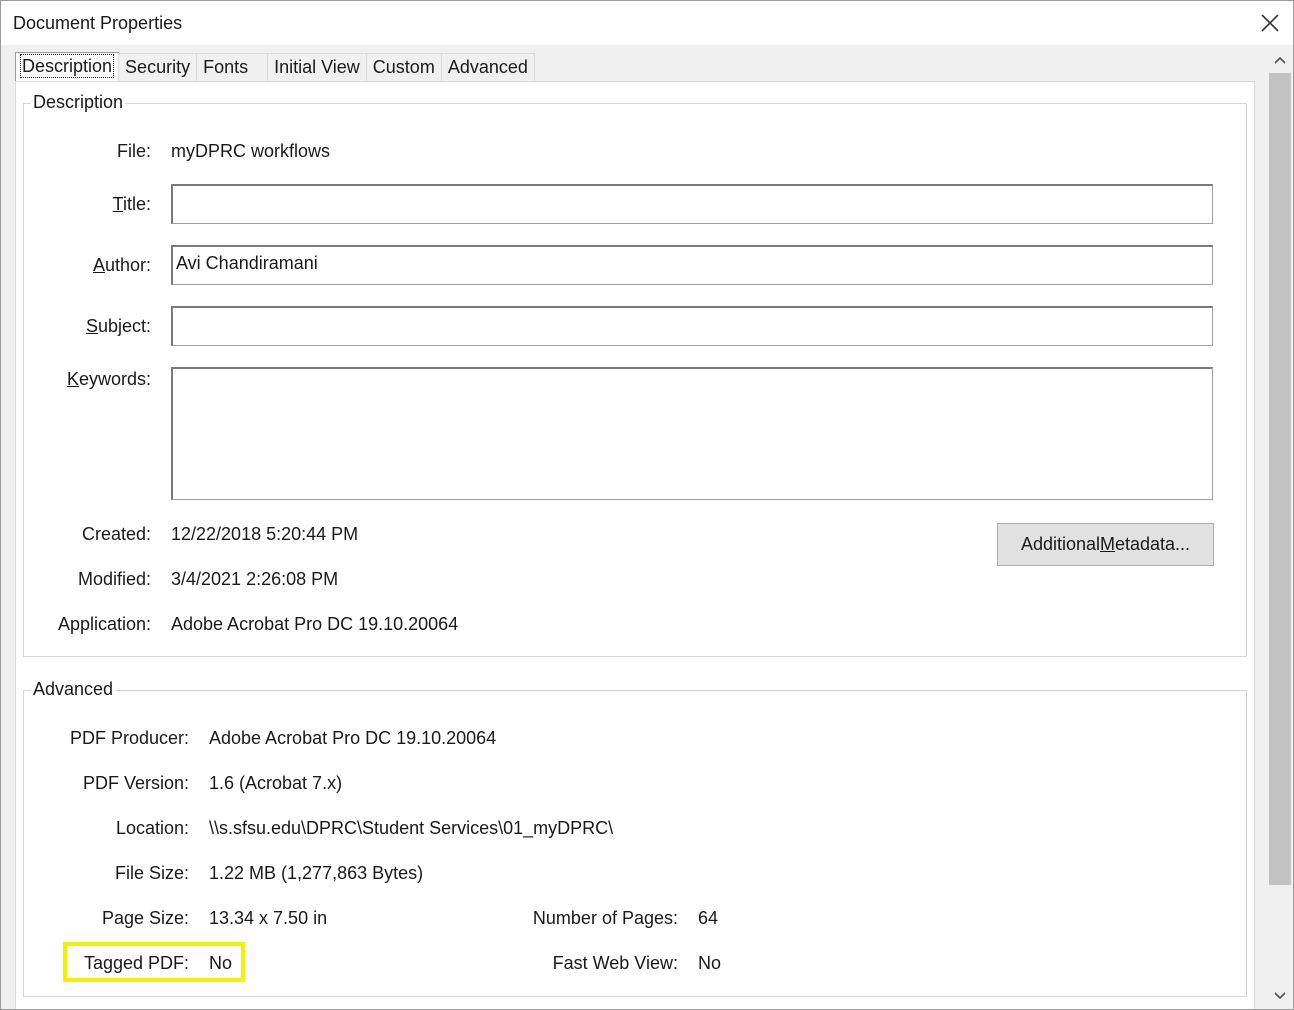 The height and width of the screenshot is (1010, 1294). Describe the element at coordinates (129, 738) in the screenshot. I see `pdf-producer-label: PDF Producer:` at that location.